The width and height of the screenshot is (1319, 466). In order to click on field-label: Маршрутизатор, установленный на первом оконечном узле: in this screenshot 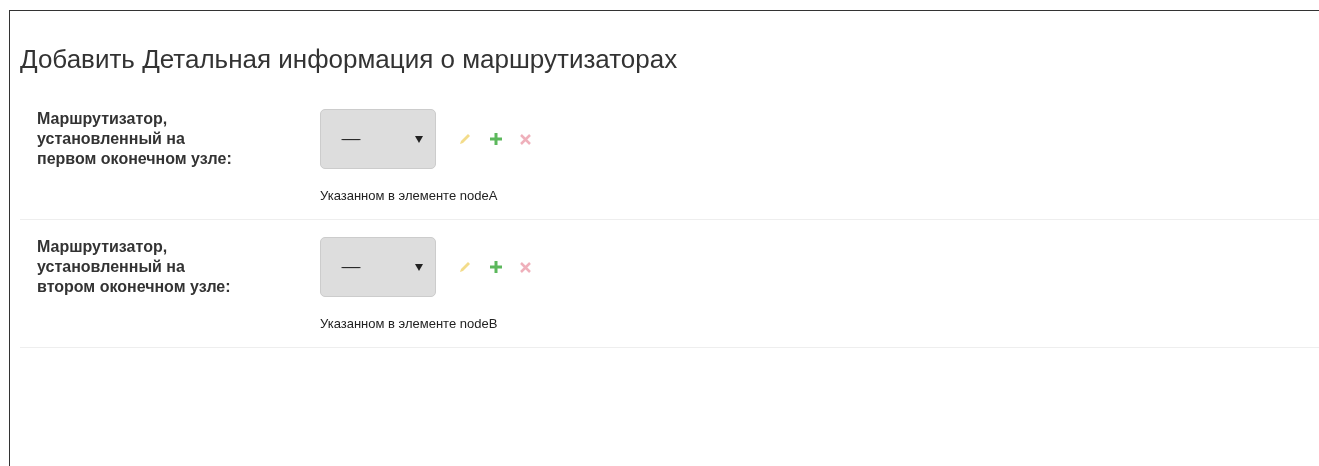, I will do `click(135, 139)`.